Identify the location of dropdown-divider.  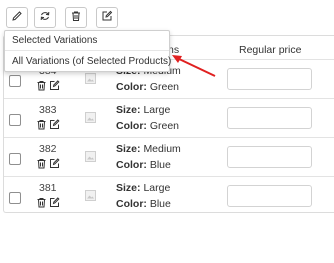
(87, 50).